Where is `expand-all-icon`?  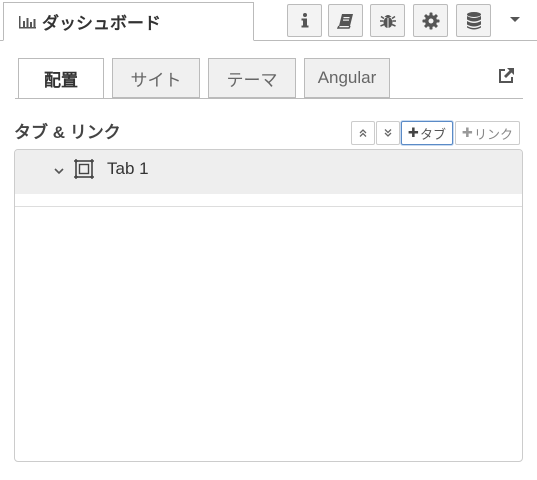
expand-all-icon is located at coordinates (388, 133).